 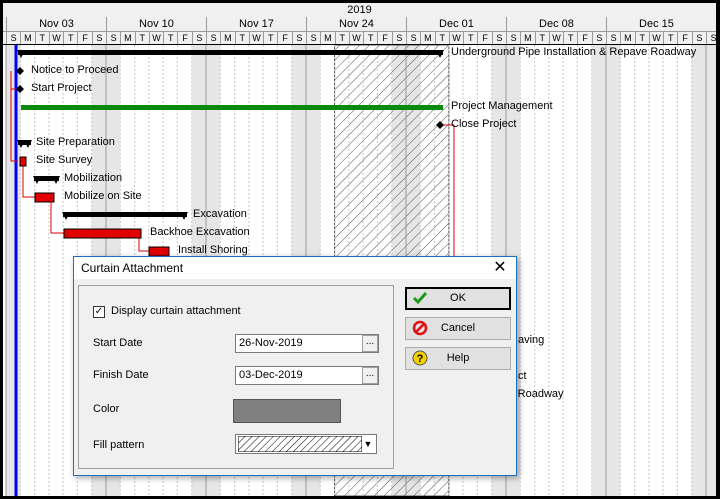 What do you see at coordinates (103, 196) in the screenshot?
I see `task-label: Mobilize on Site` at bounding box center [103, 196].